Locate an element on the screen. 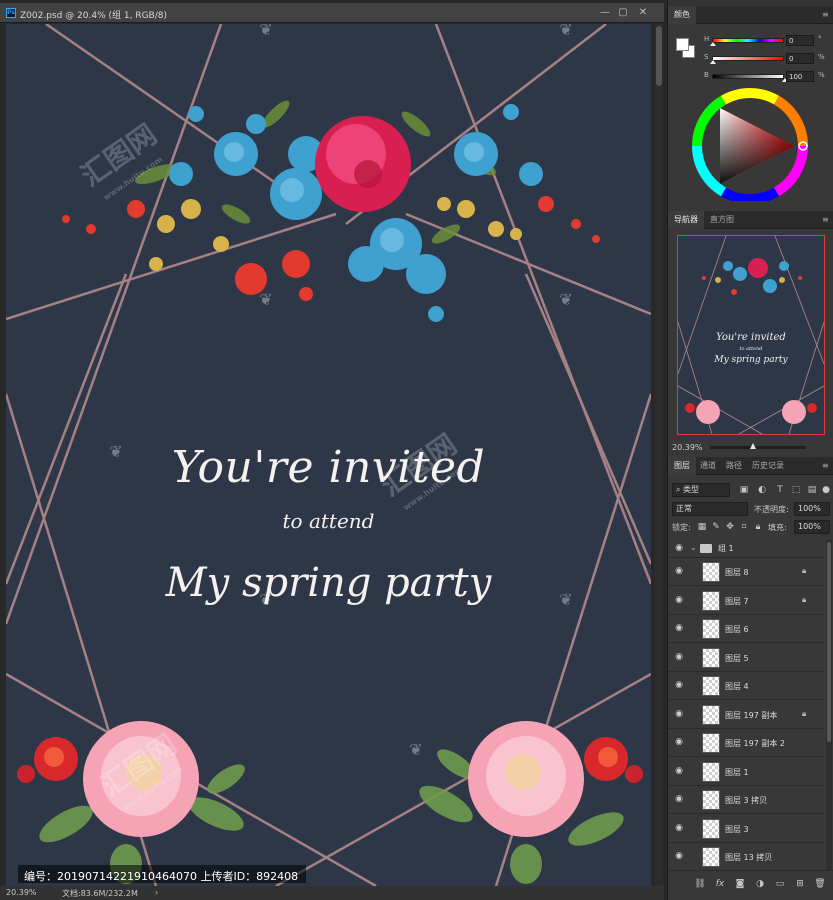 The height and width of the screenshot is (900, 833). filter-toggle-icon: ● is located at coordinates (826, 490).